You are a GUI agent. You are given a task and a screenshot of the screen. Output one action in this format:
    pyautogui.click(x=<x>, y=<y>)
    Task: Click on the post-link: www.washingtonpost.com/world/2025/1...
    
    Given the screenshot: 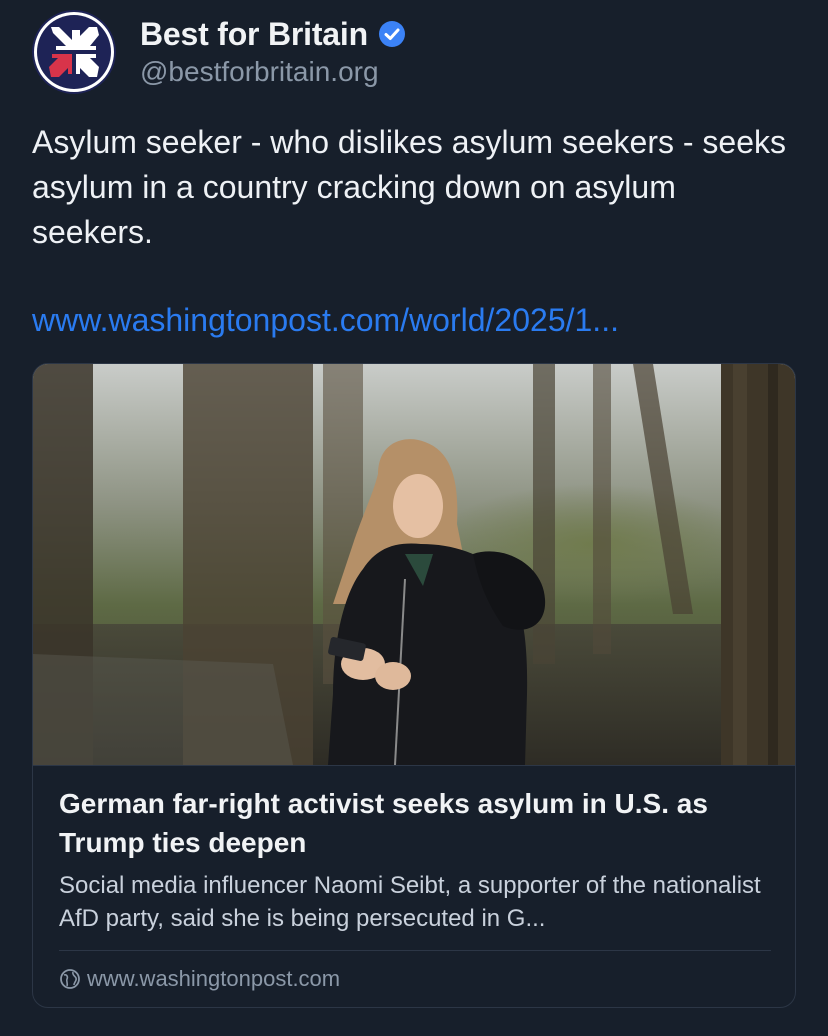 What is the action you would take?
    pyautogui.click(x=325, y=320)
    